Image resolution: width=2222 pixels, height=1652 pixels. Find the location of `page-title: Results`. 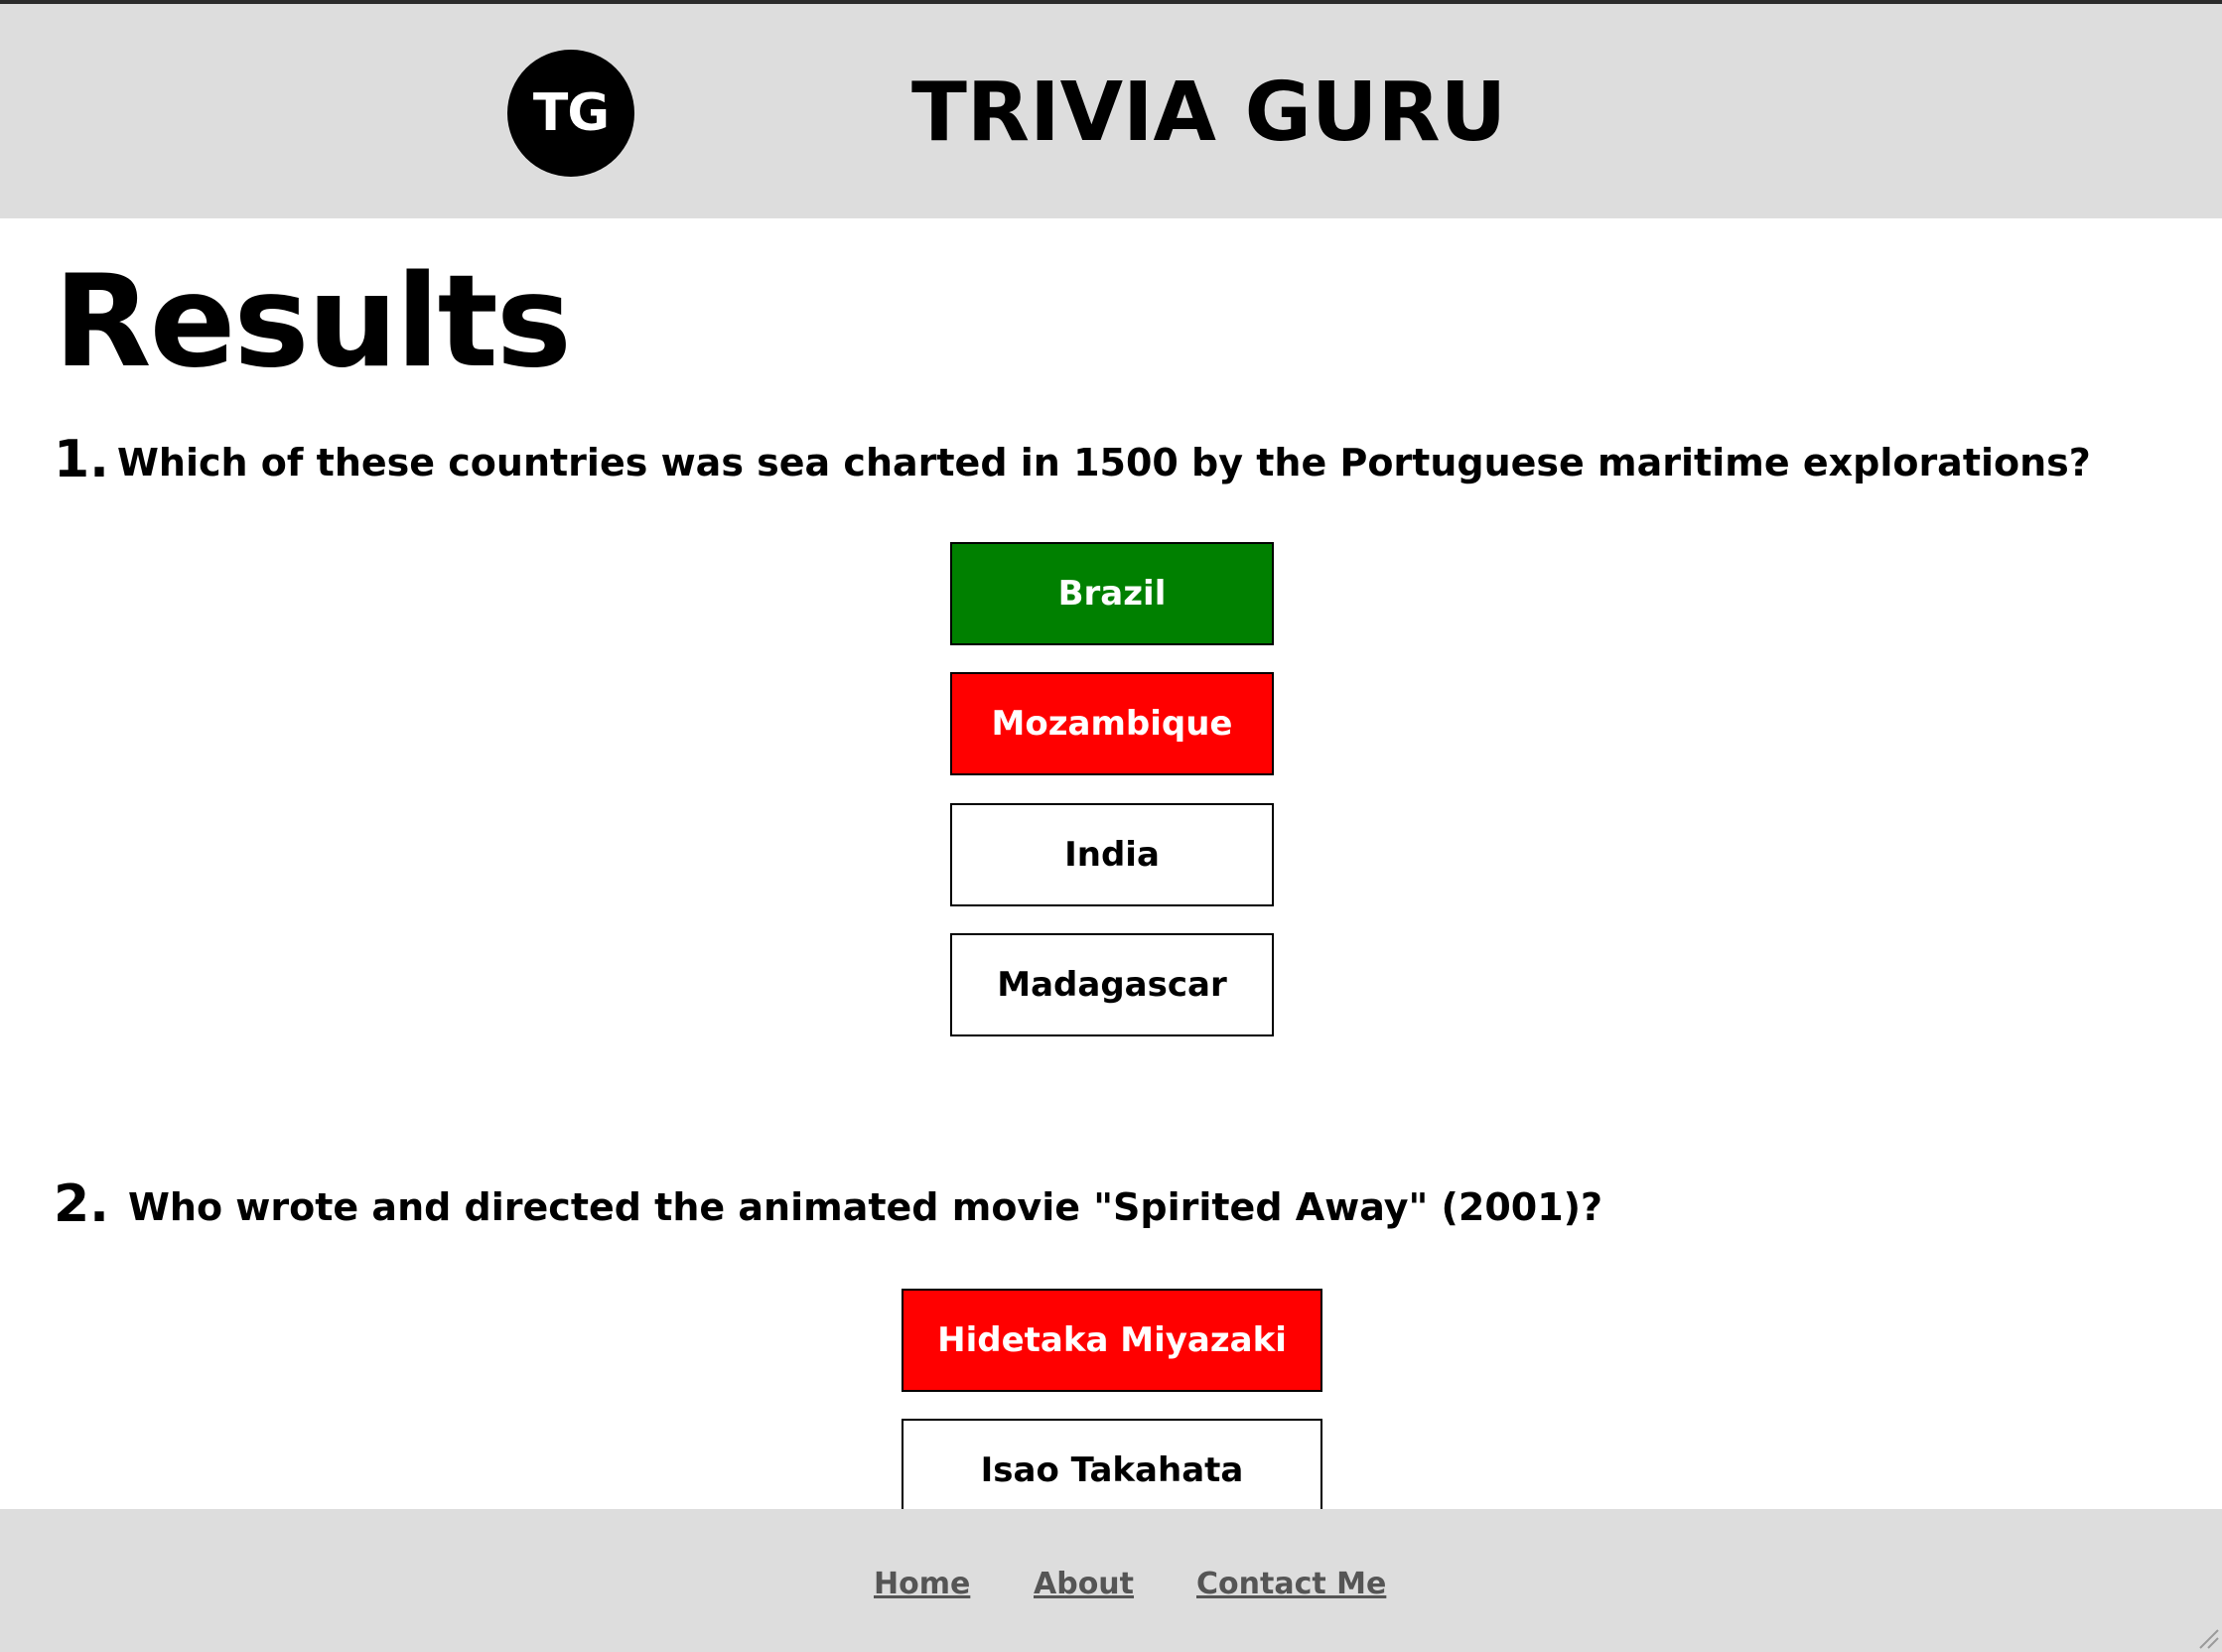

page-title: Results is located at coordinates (313, 322).